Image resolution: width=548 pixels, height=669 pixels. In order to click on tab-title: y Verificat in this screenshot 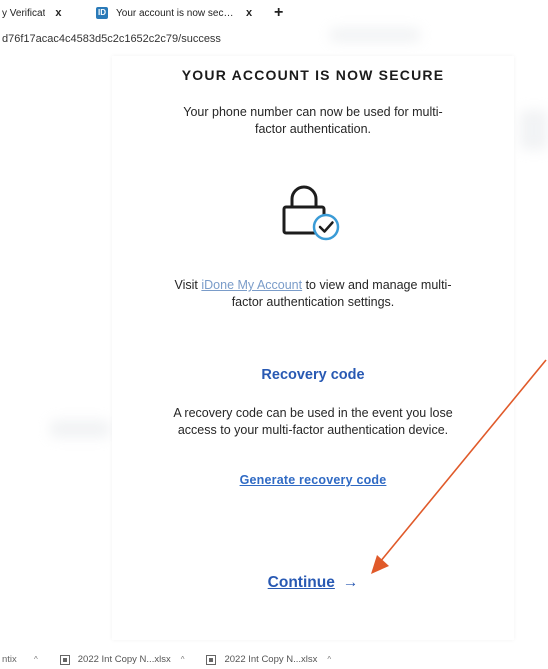, I will do `click(24, 13)`.